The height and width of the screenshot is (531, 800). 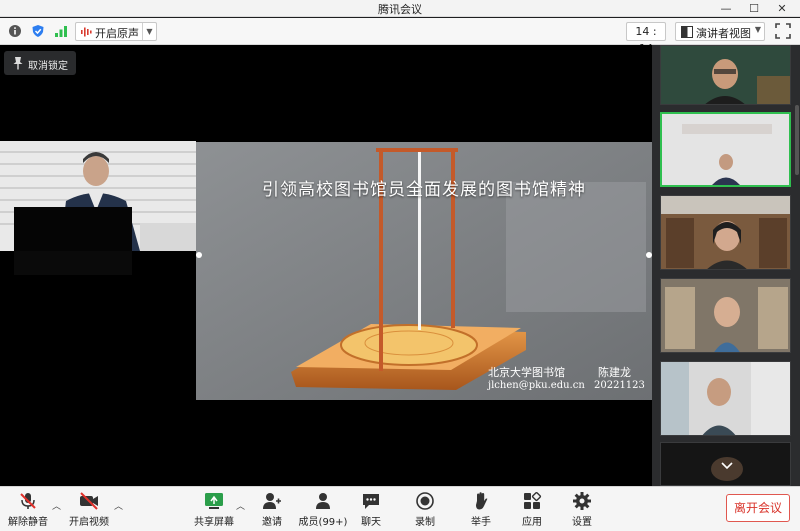 I want to click on record-button: 录制, so click(x=425, y=509).